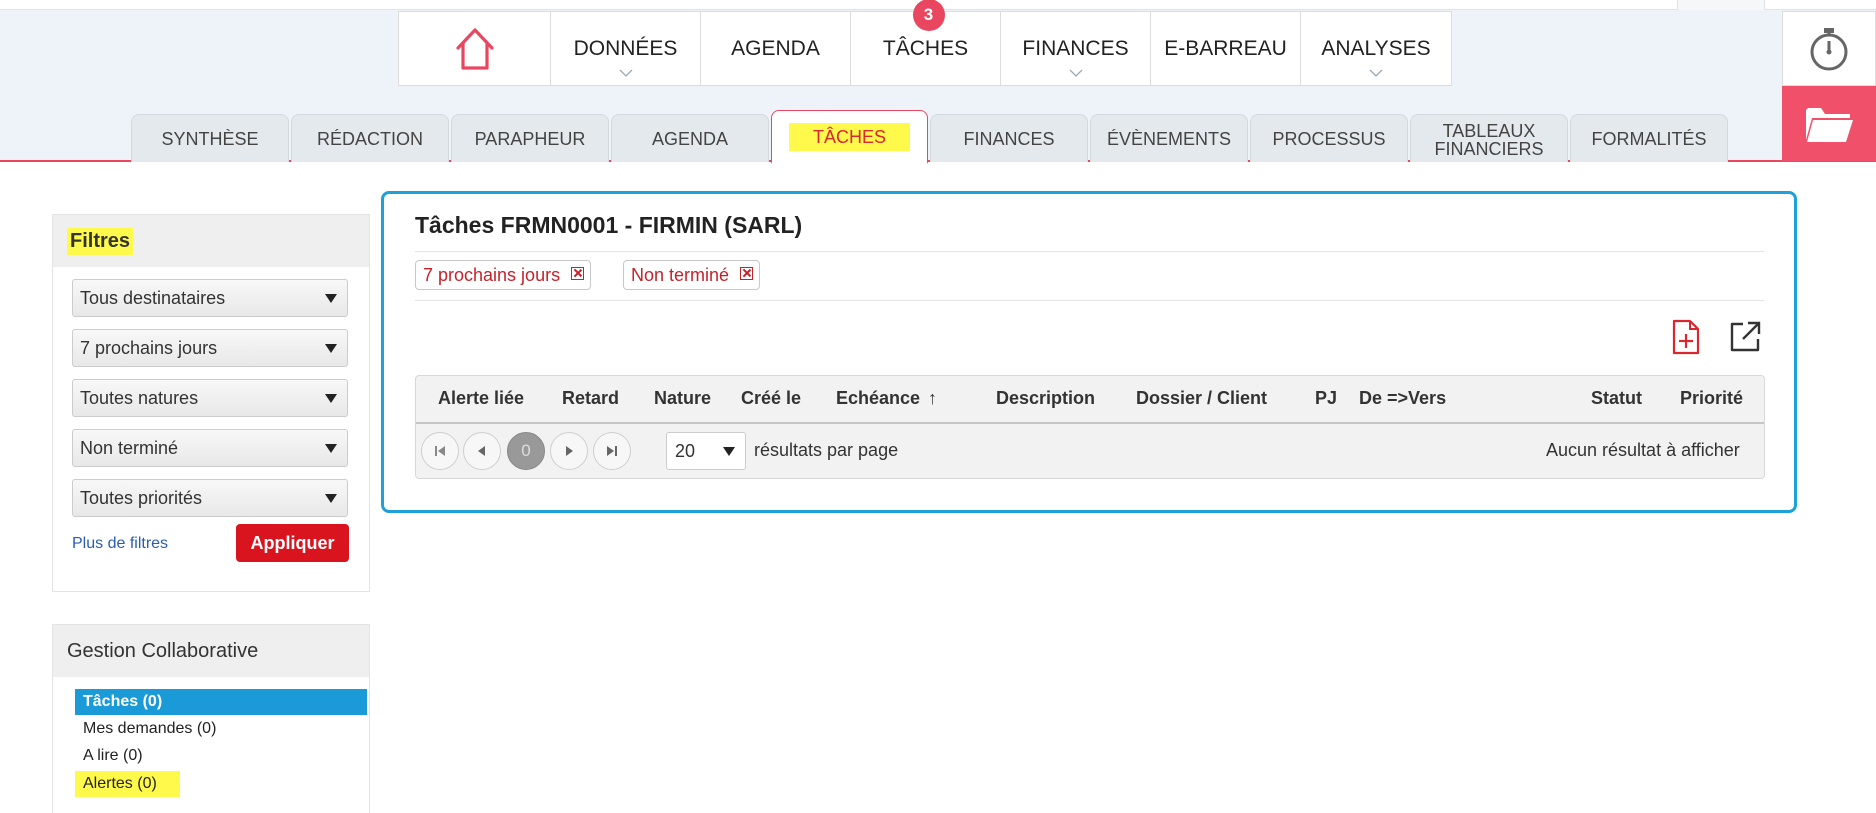 The width and height of the screenshot is (1876, 813). What do you see at coordinates (625, 73) in the screenshot?
I see `chevron-down-icon` at bounding box center [625, 73].